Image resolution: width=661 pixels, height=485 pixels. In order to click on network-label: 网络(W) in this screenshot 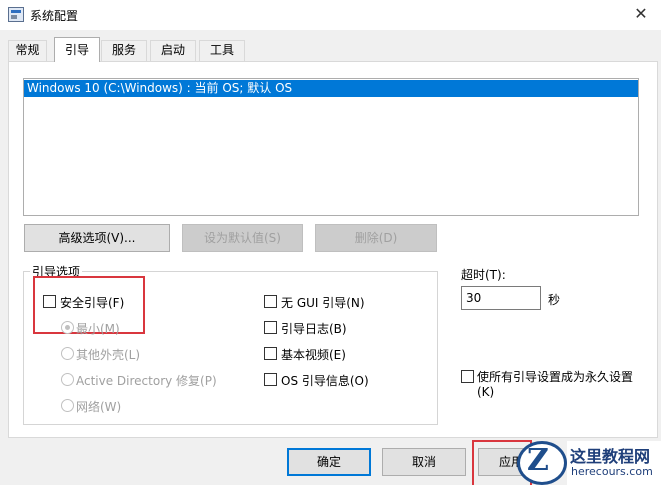, I will do `click(98, 406)`.